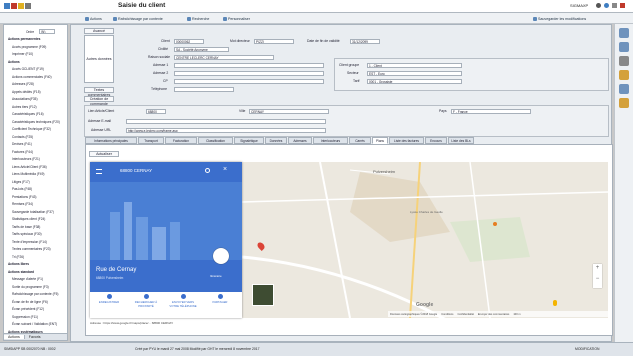 This screenshot has height=356, width=633. Describe the element at coordinates (330, 140) in the screenshot. I see `tab-7: Interlocuteurs` at that location.